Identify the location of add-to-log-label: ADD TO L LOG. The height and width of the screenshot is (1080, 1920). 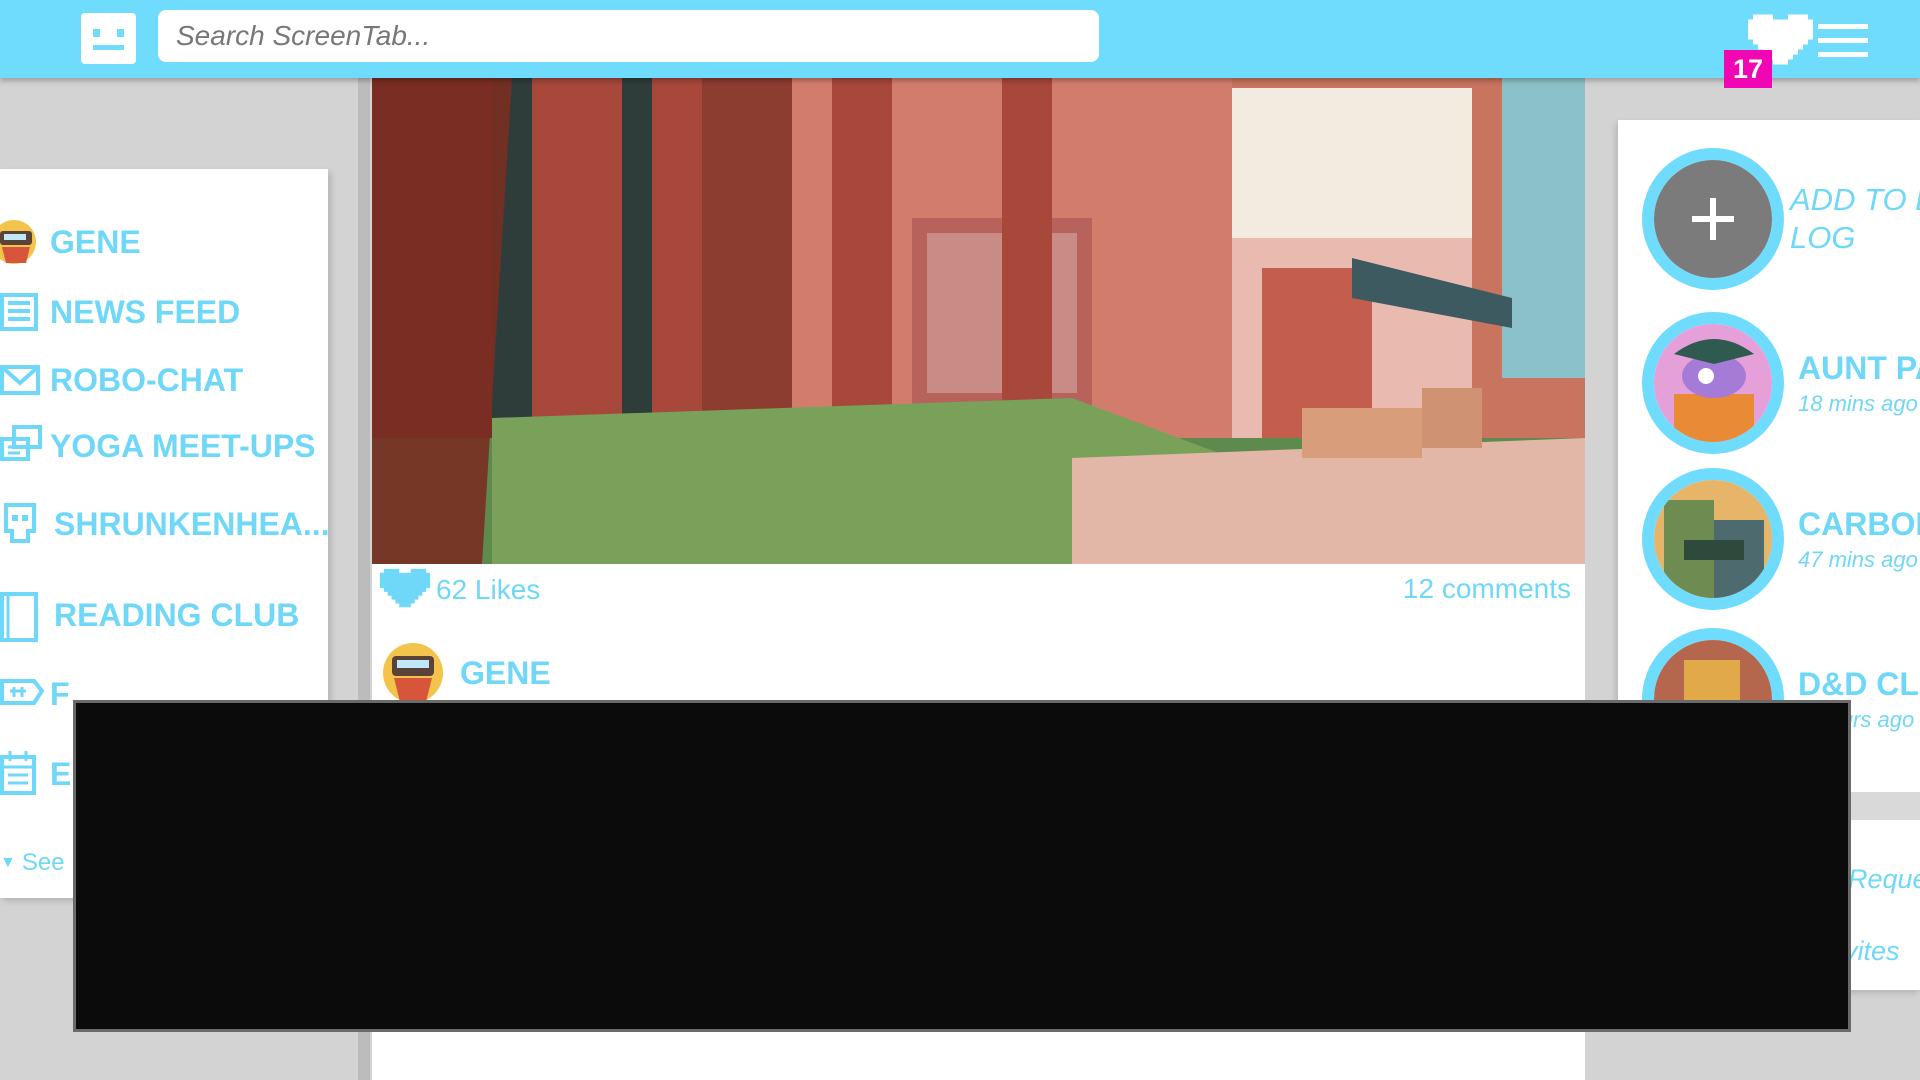
(1855, 218).